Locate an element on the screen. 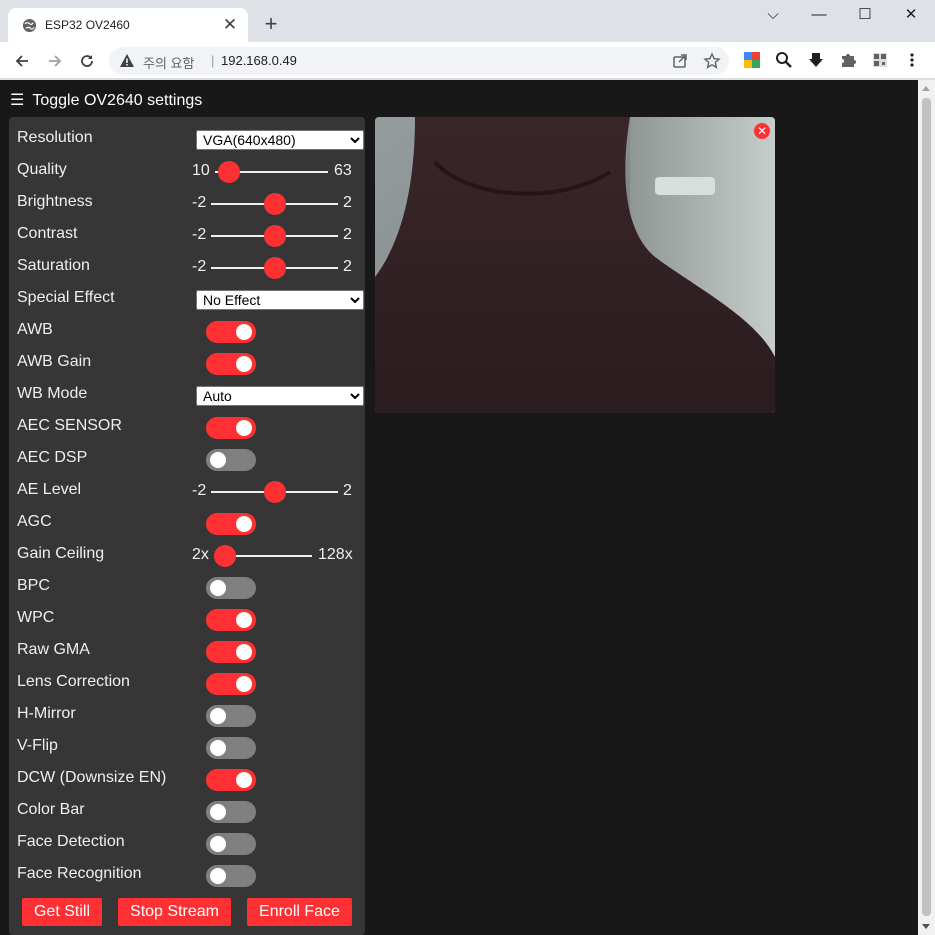 The height and width of the screenshot is (935, 935). hamburger-icon: ☰ is located at coordinates (17, 100).